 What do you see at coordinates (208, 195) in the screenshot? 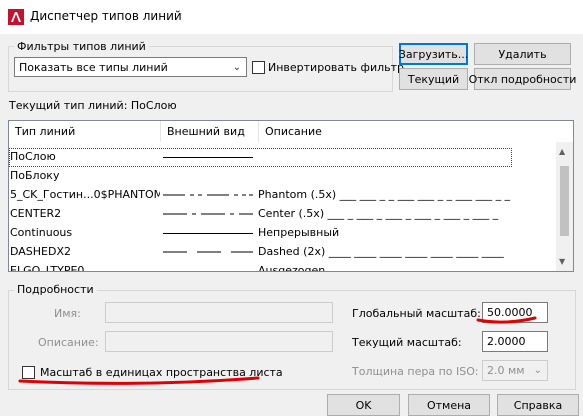
I see `linetype-preview-phantom` at bounding box center [208, 195].